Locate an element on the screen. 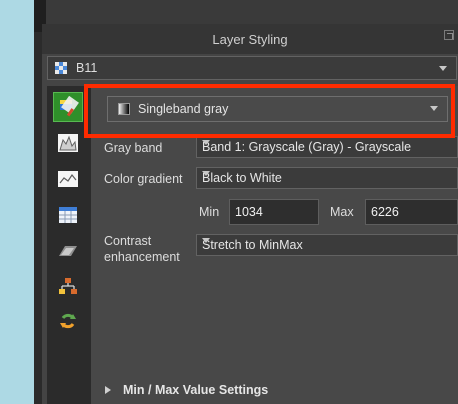  history-tab is located at coordinates (68, 321).